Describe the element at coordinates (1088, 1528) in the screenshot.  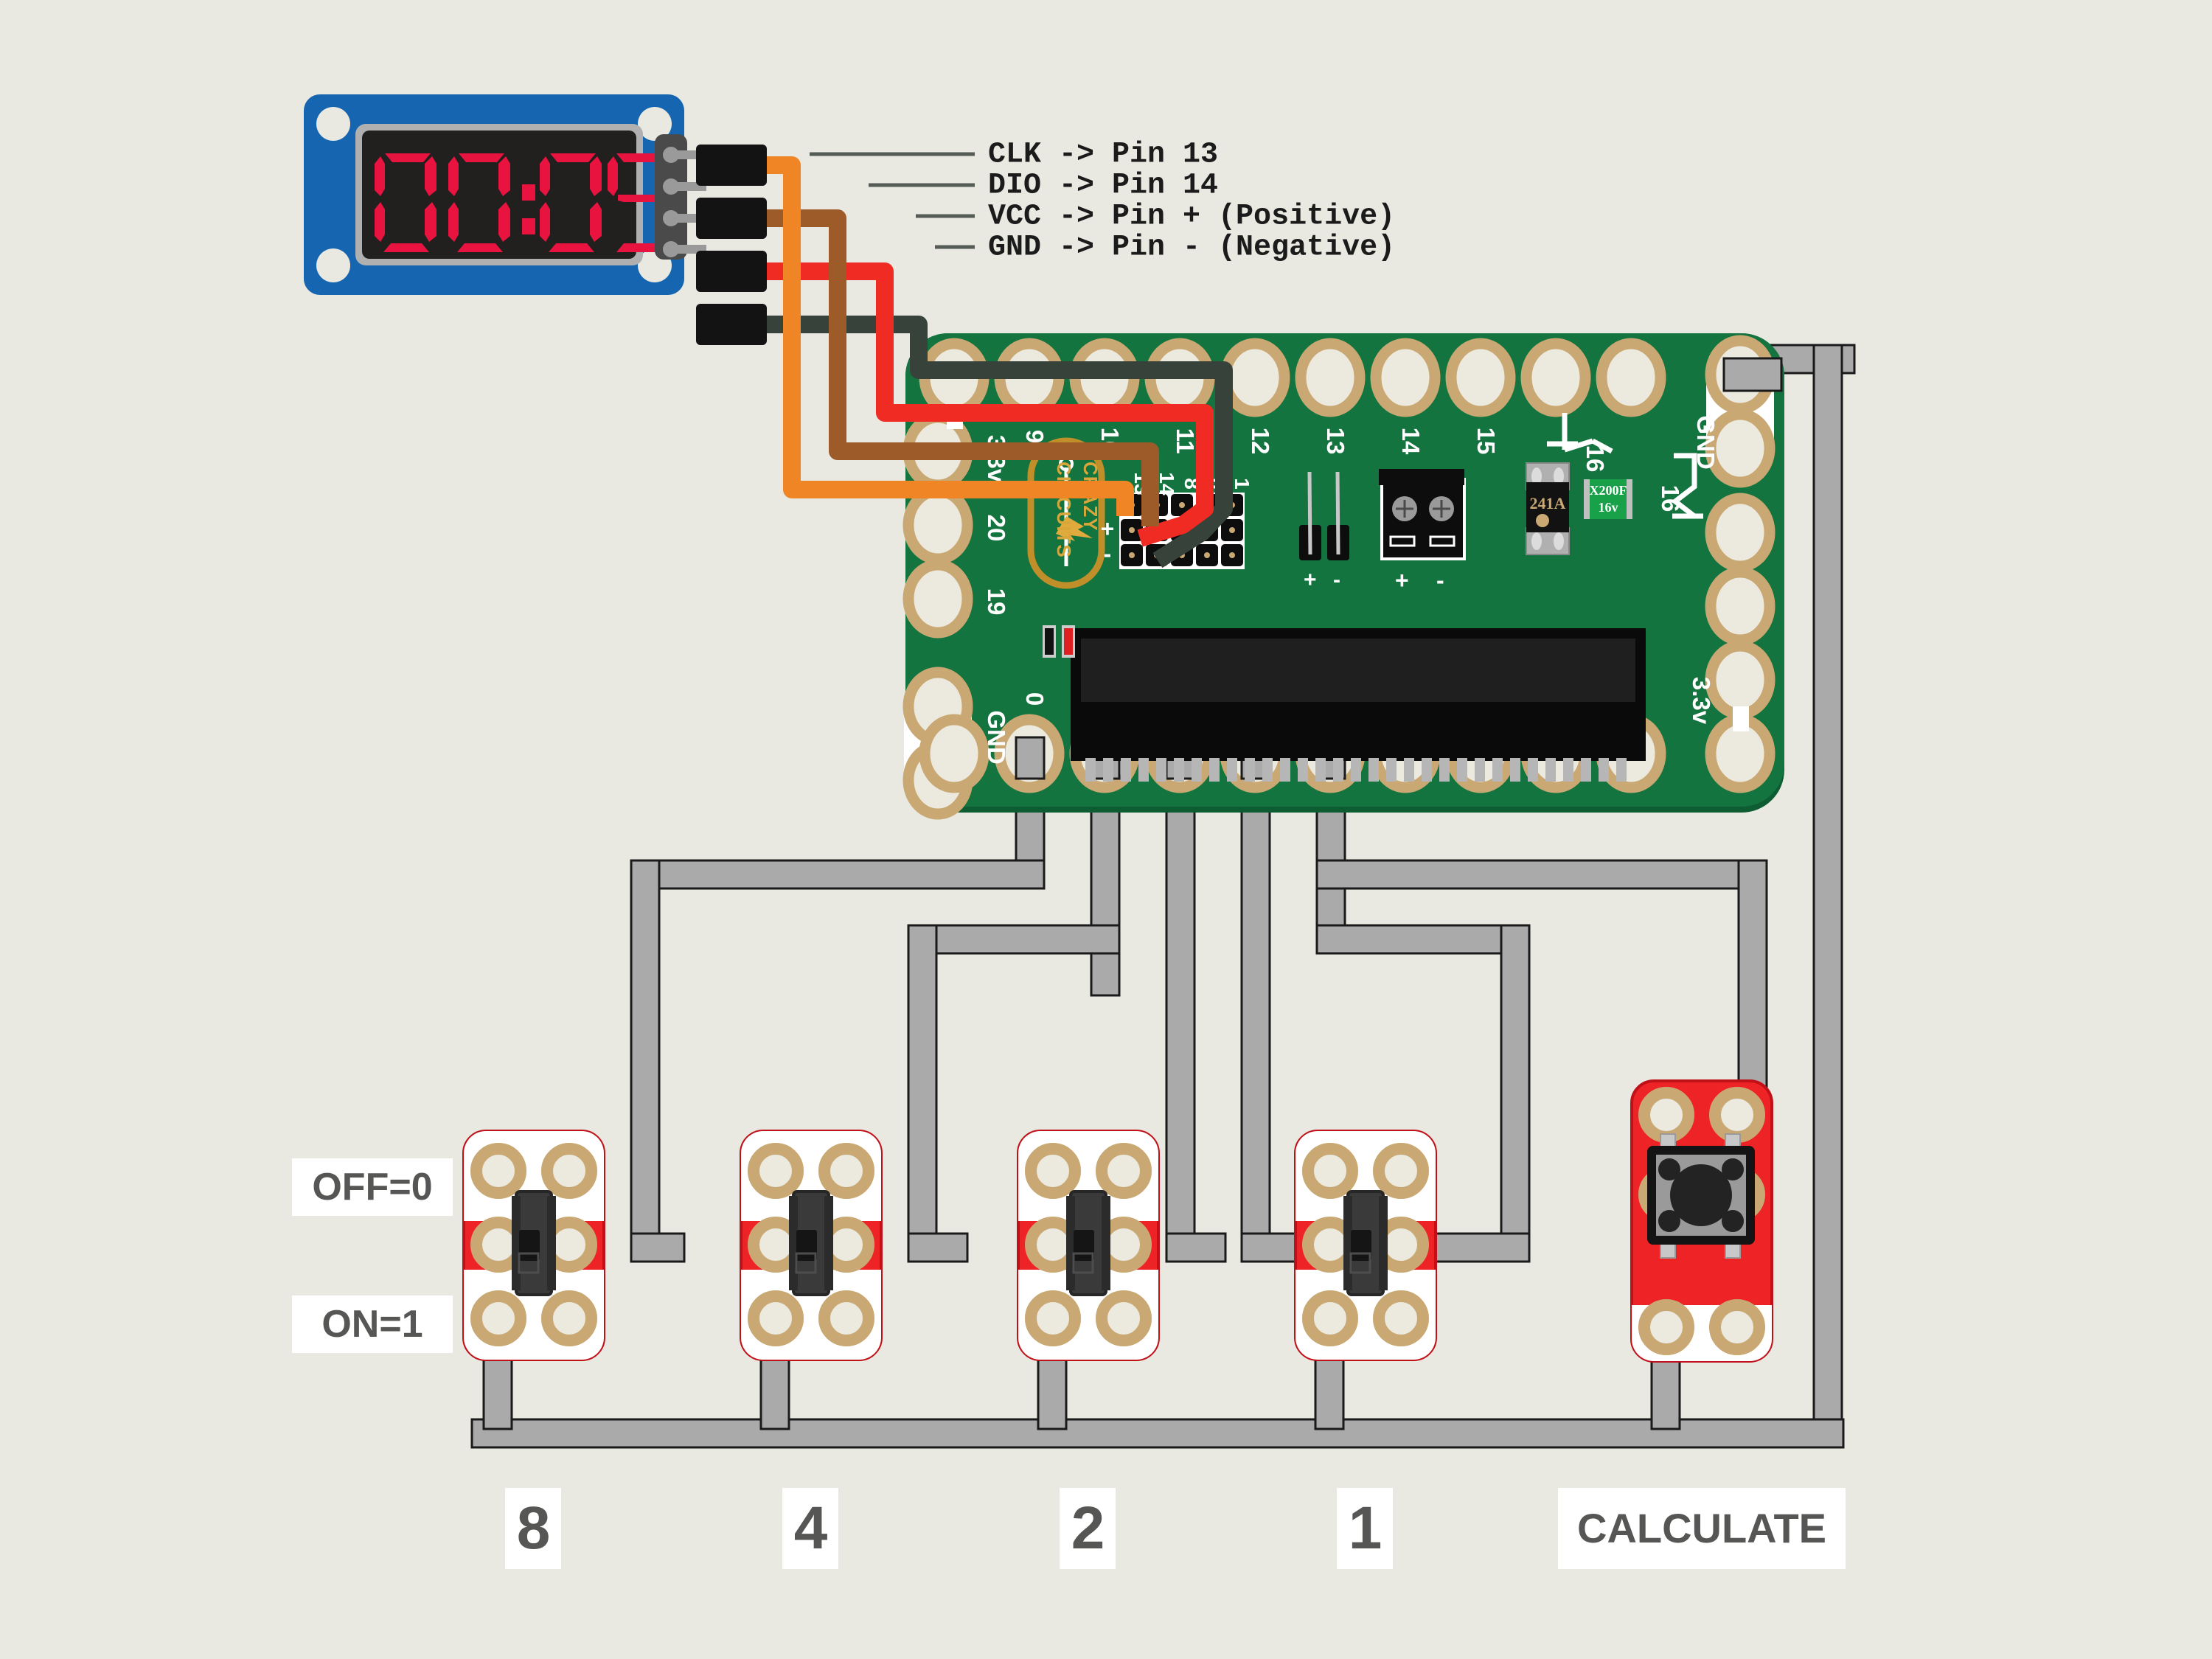
I see `label-bit-2: 2` at that location.